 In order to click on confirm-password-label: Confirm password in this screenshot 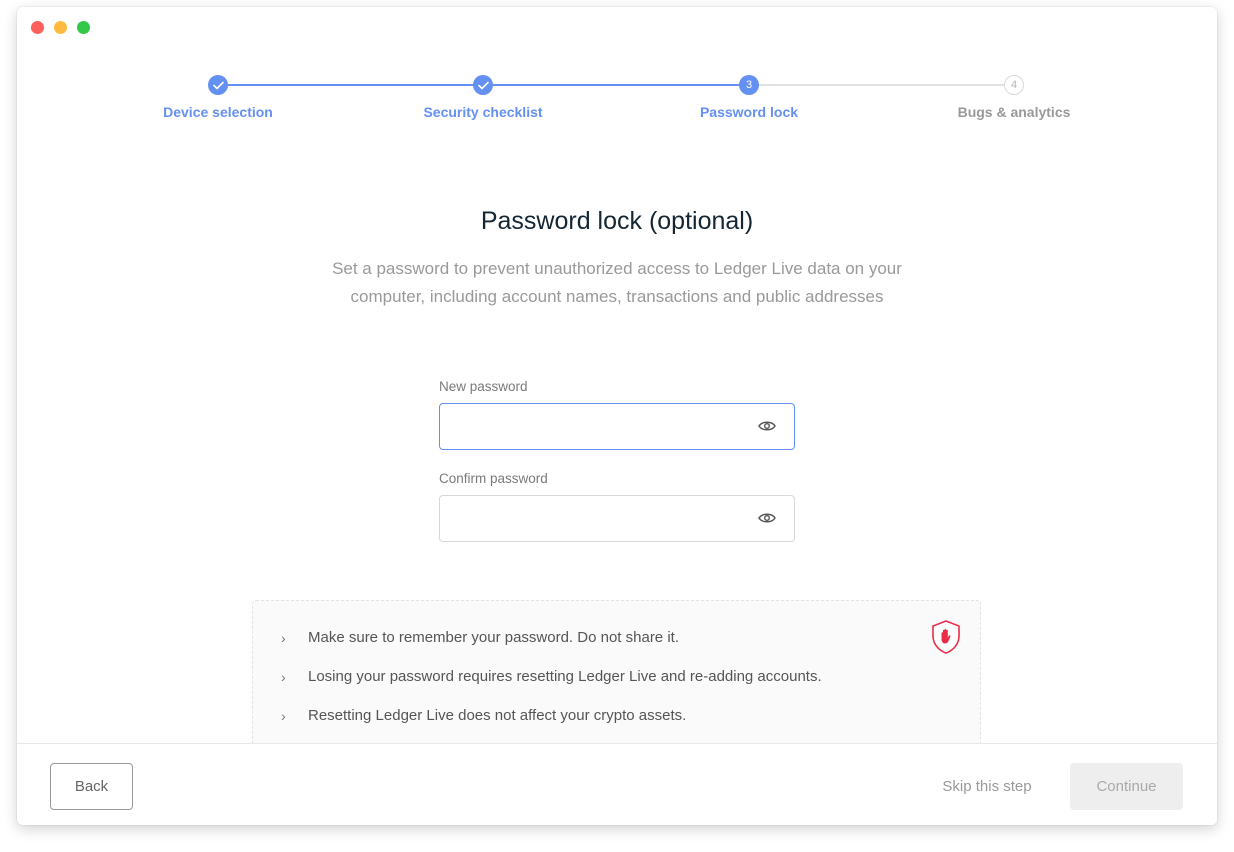, I will do `click(493, 478)`.